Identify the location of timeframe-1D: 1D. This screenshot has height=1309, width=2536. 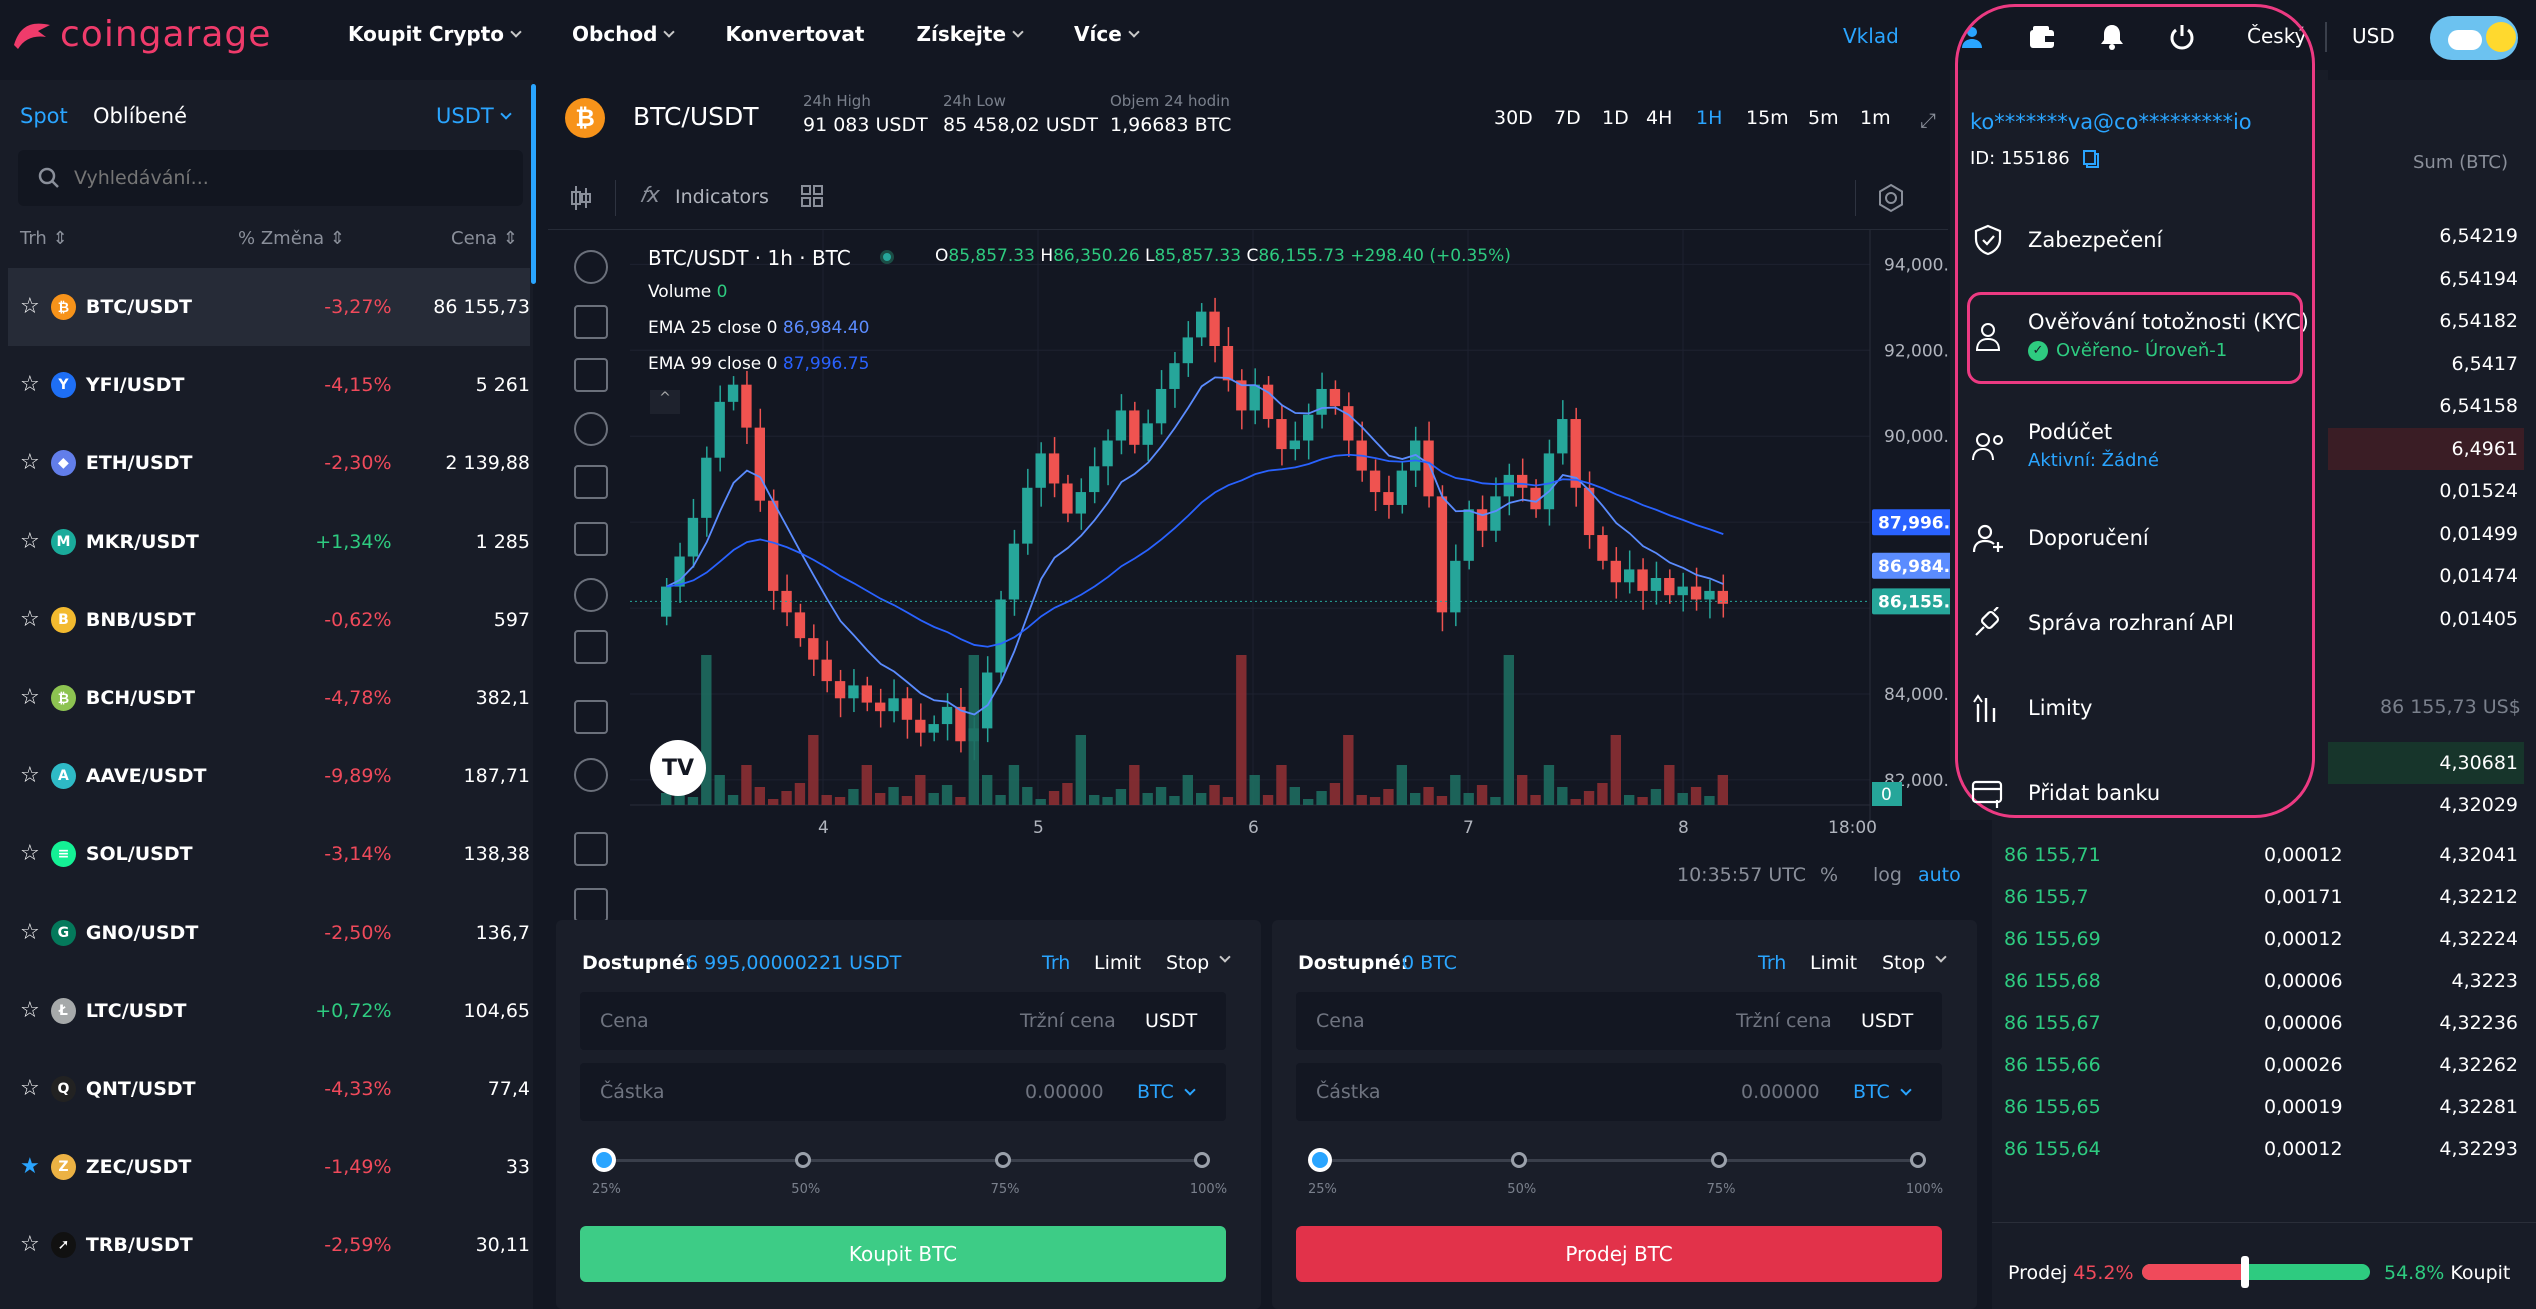
(1615, 118).